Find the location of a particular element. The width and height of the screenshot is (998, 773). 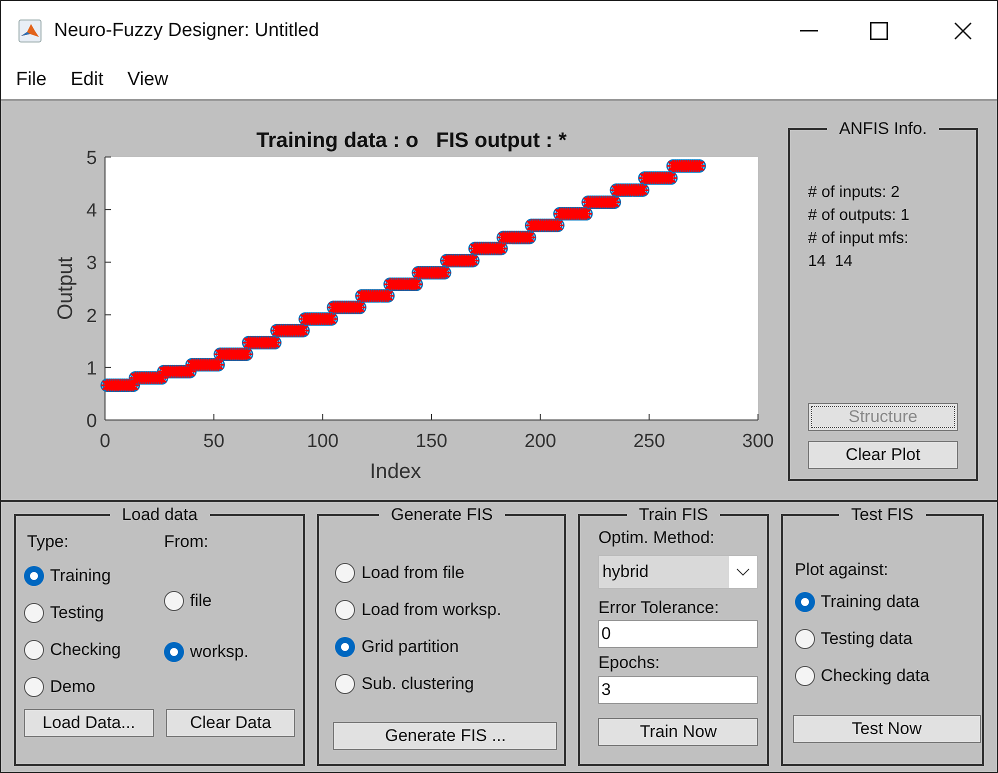

window-title: Neuro-Fuzzy Designer: Untitled is located at coordinates (187, 30).